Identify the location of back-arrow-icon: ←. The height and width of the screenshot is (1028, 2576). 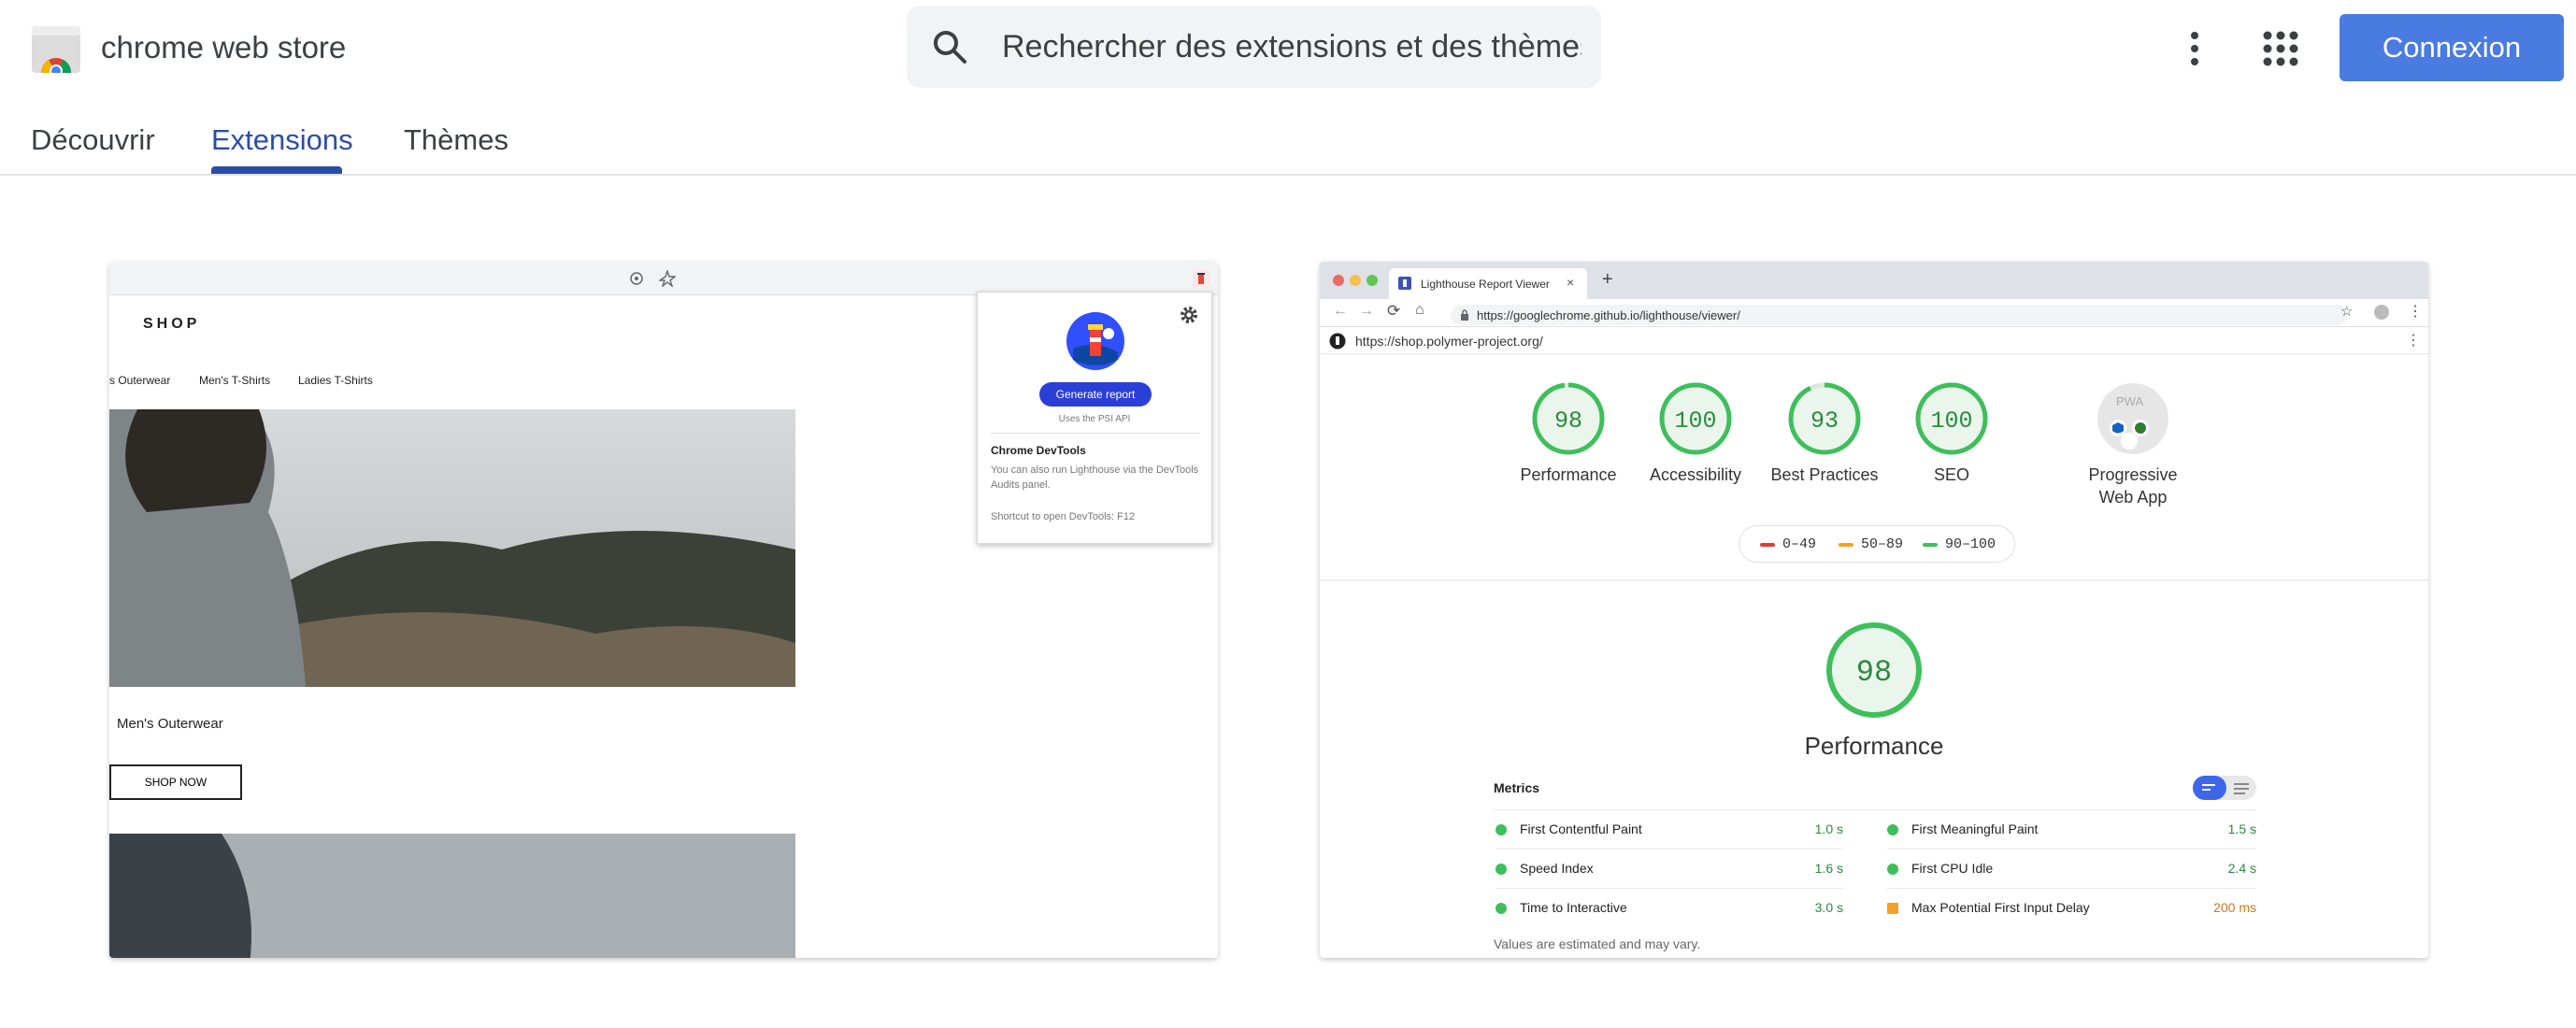
(1340, 311).